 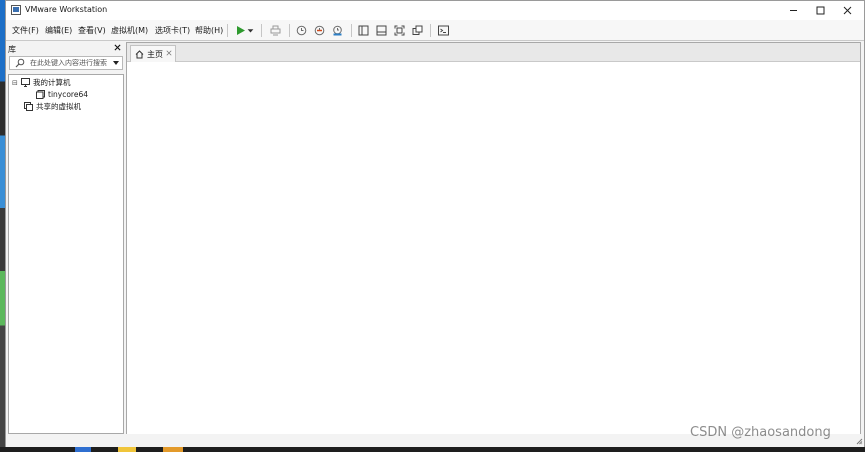 I want to click on tab-close-button, so click(x=169, y=53).